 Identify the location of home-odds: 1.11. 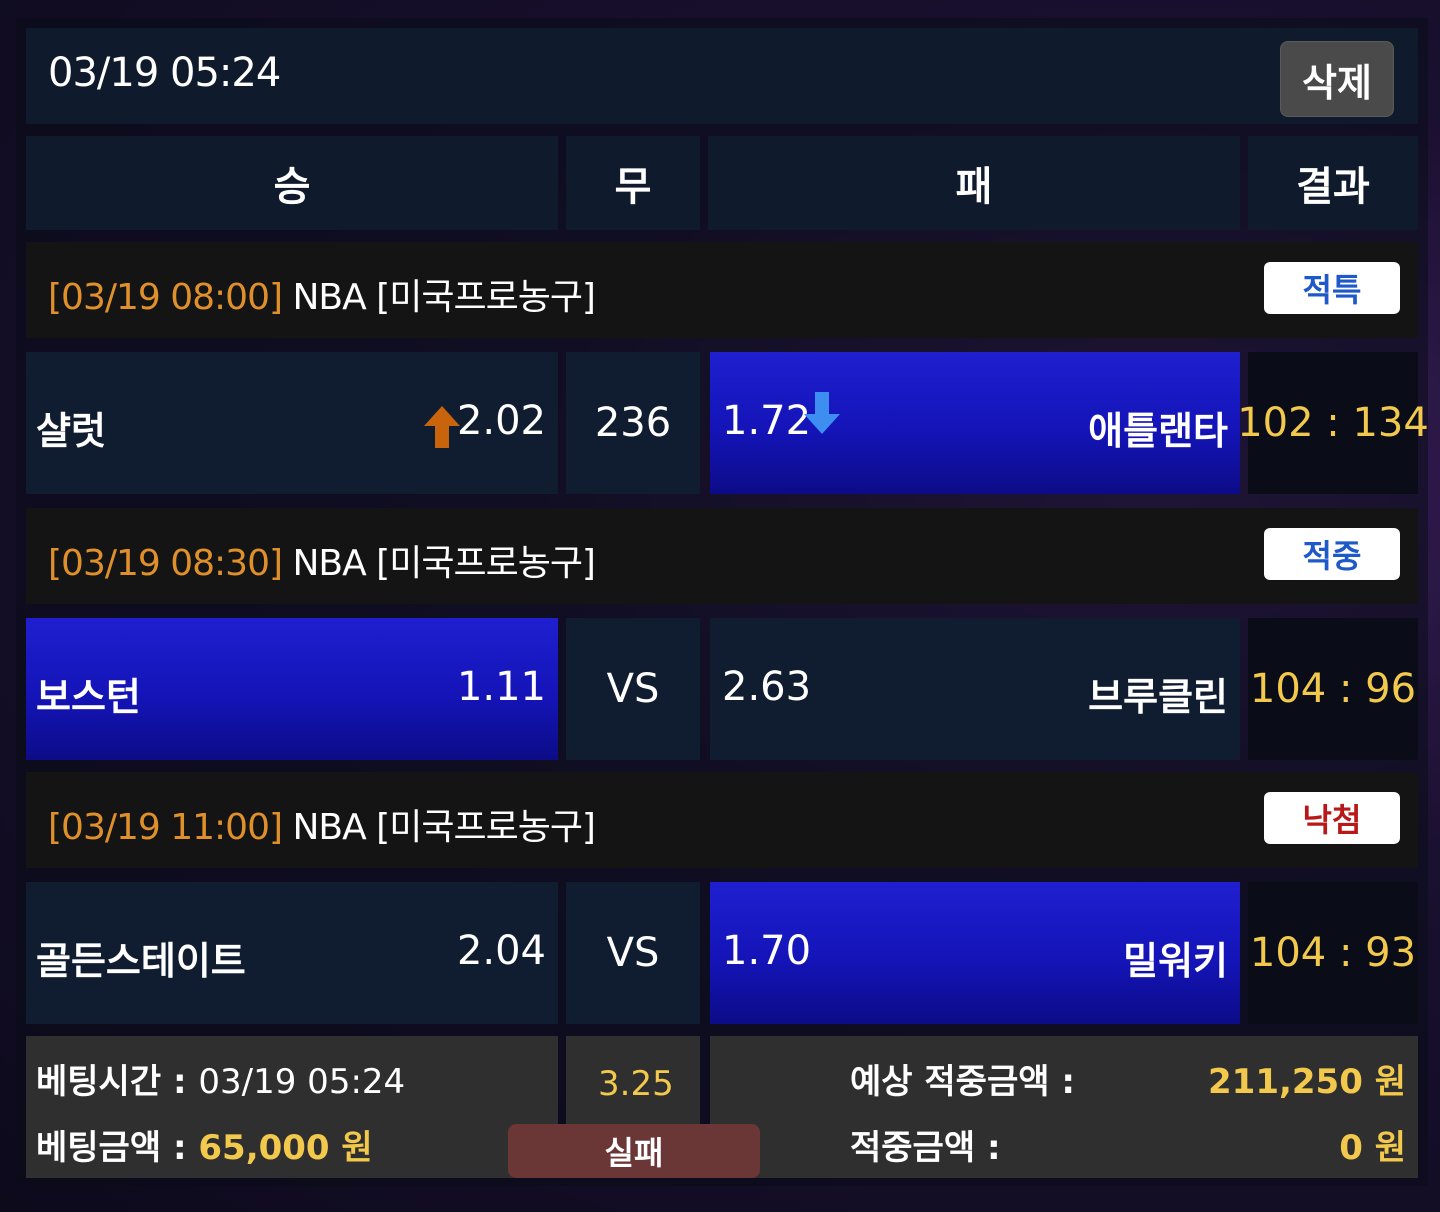
(501, 687).